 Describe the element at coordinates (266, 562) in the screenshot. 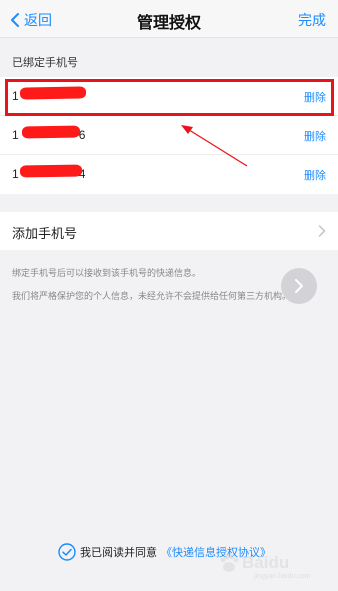

I see `watermark-brand: Baidu` at that location.